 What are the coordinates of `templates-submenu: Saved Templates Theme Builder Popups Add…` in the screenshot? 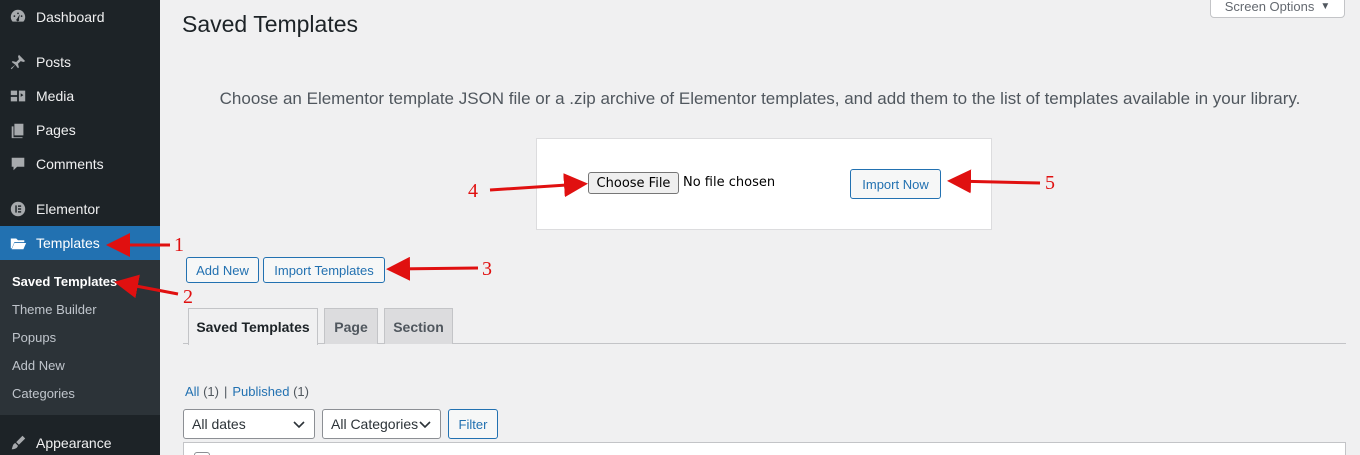 It's located at (80, 337).